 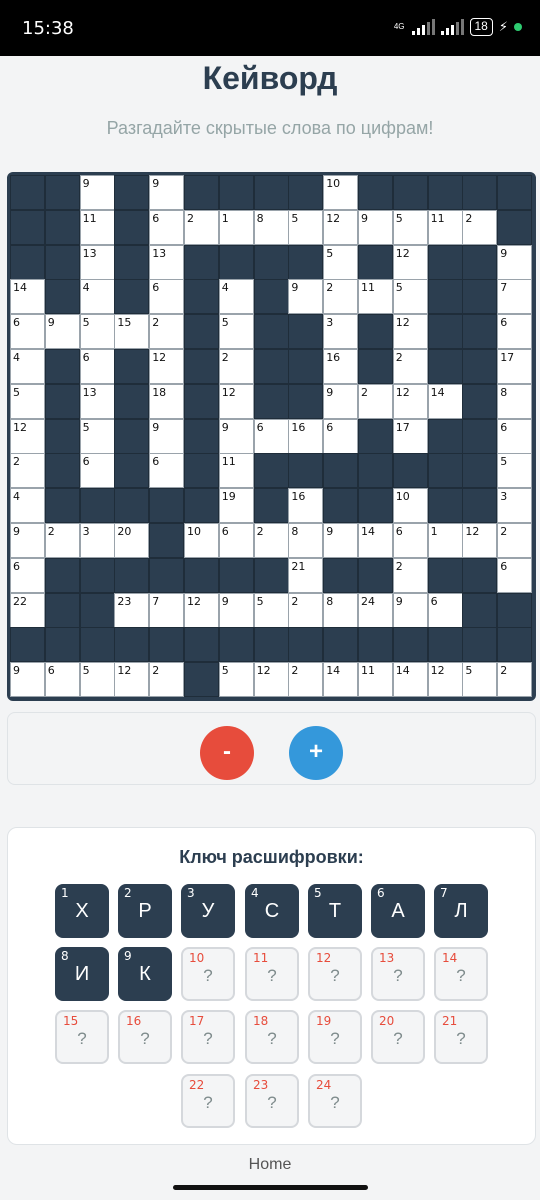 What do you see at coordinates (398, 1037) in the screenshot?
I see `key-tile-20: 20?` at bounding box center [398, 1037].